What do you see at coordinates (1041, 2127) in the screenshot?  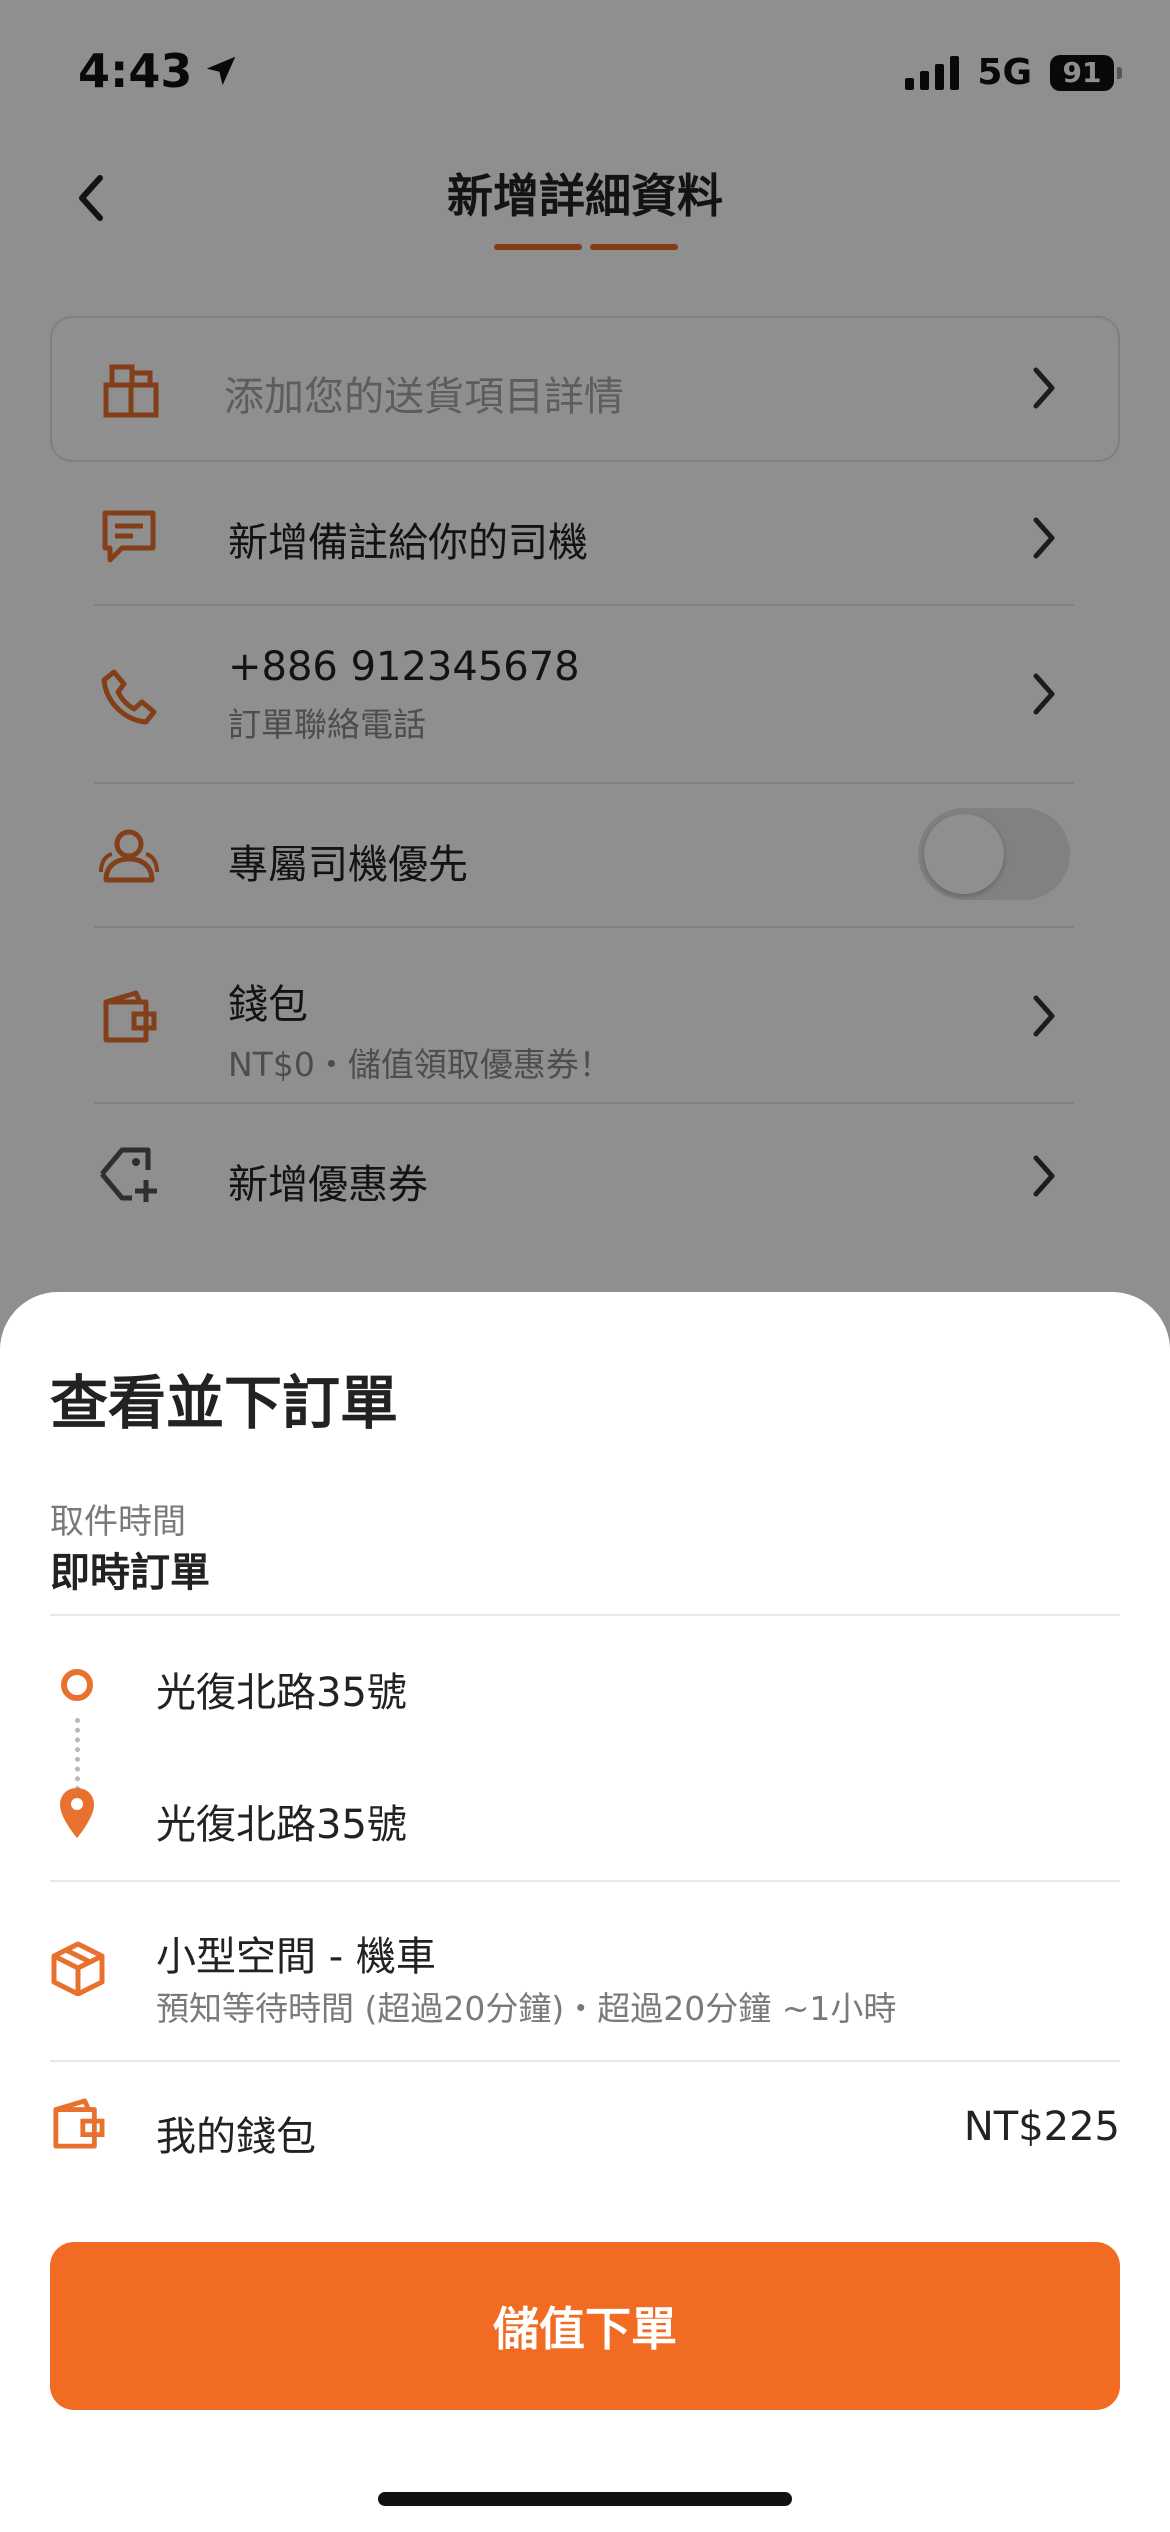 I see `order-price: NT$225` at bounding box center [1041, 2127].